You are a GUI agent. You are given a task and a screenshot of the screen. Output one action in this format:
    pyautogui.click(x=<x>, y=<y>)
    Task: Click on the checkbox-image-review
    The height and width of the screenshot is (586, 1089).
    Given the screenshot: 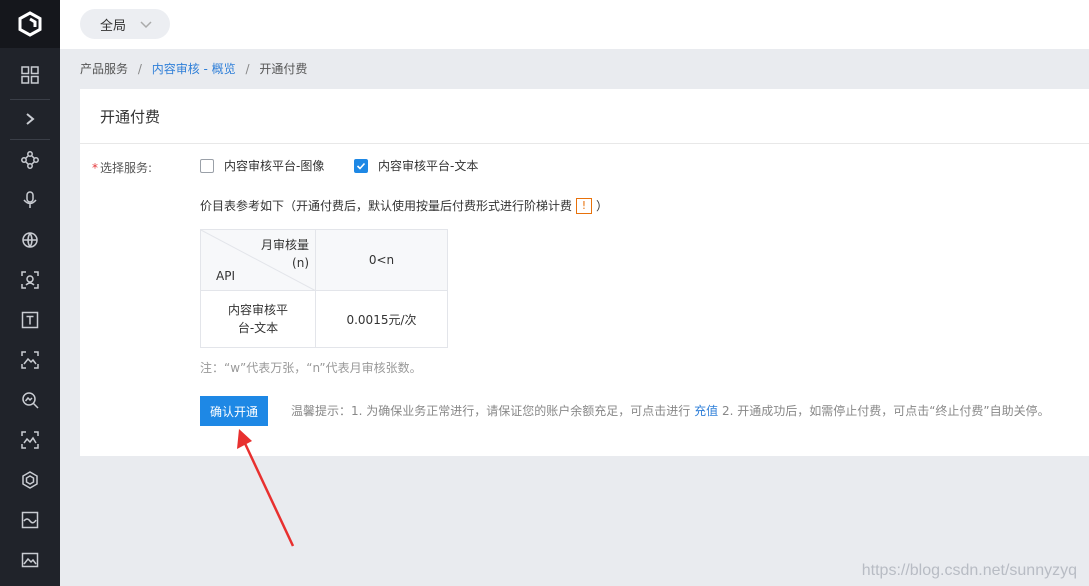 What is the action you would take?
    pyautogui.click(x=207, y=165)
    